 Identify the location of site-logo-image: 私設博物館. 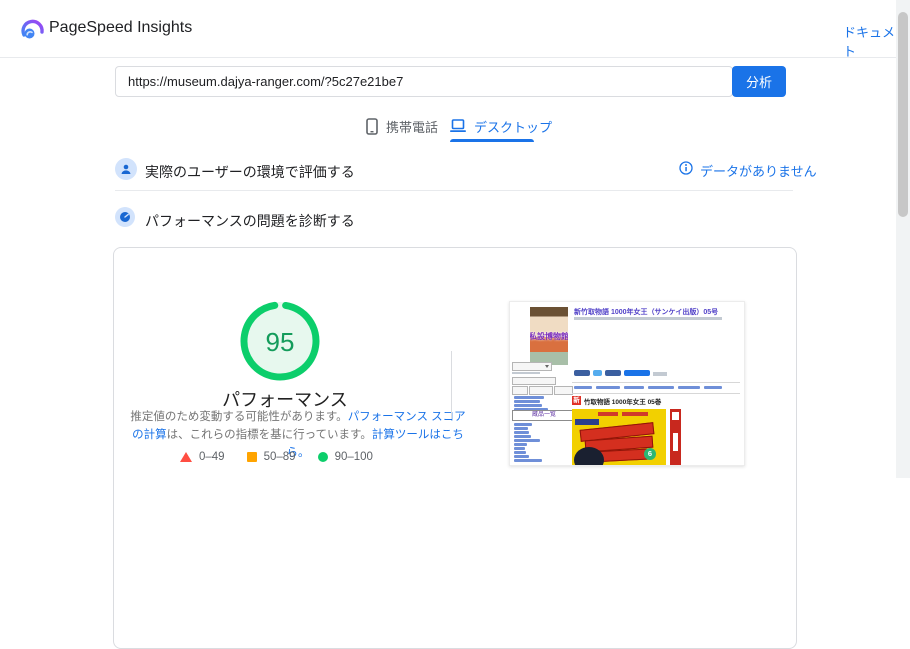
(549, 336).